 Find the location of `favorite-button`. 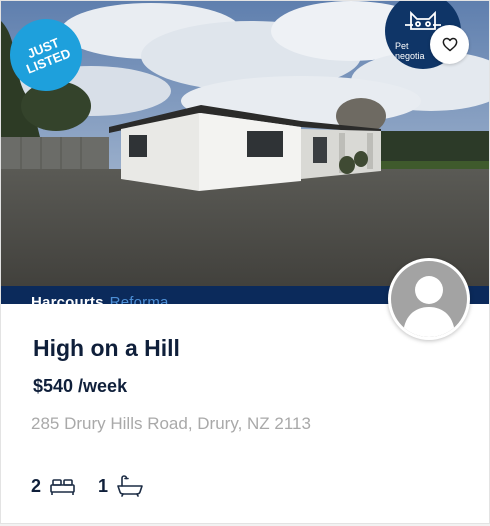

favorite-button is located at coordinates (449, 44).